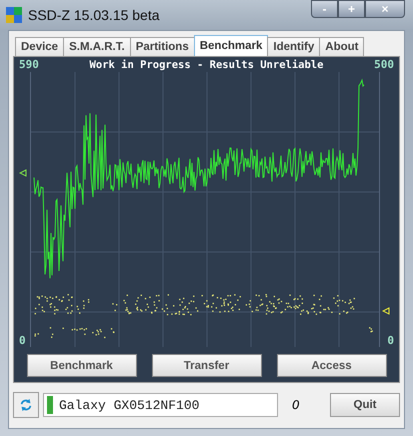 The image size is (413, 436). Describe the element at coordinates (341, 46) in the screenshot. I see `tab: About` at that location.